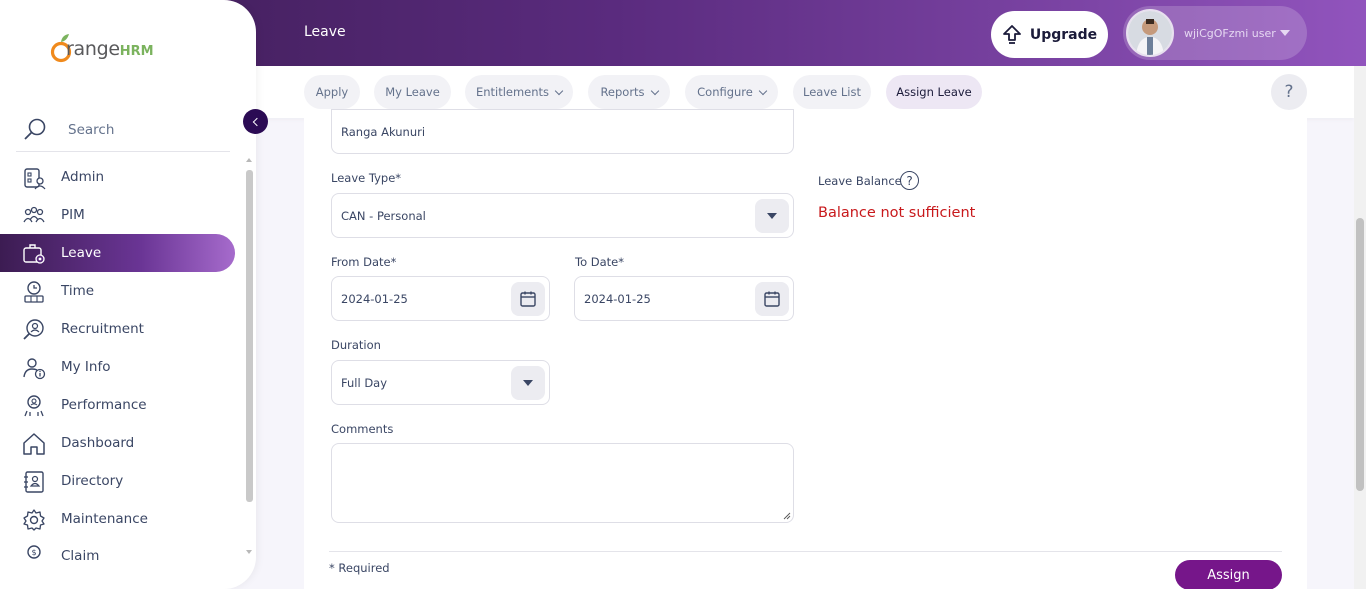 The height and width of the screenshot is (589, 1366). Describe the element at coordinates (249, 552) in the screenshot. I see `scroll-down-arrow-icon` at that location.